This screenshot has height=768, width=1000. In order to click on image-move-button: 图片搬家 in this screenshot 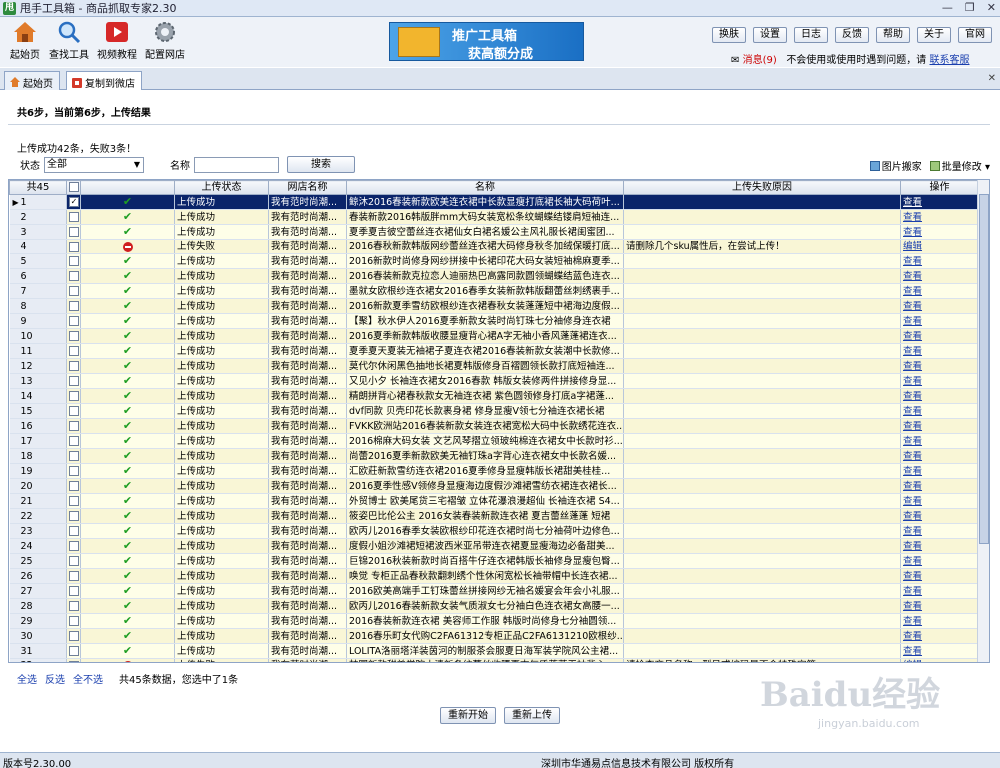, I will do `click(895, 165)`.